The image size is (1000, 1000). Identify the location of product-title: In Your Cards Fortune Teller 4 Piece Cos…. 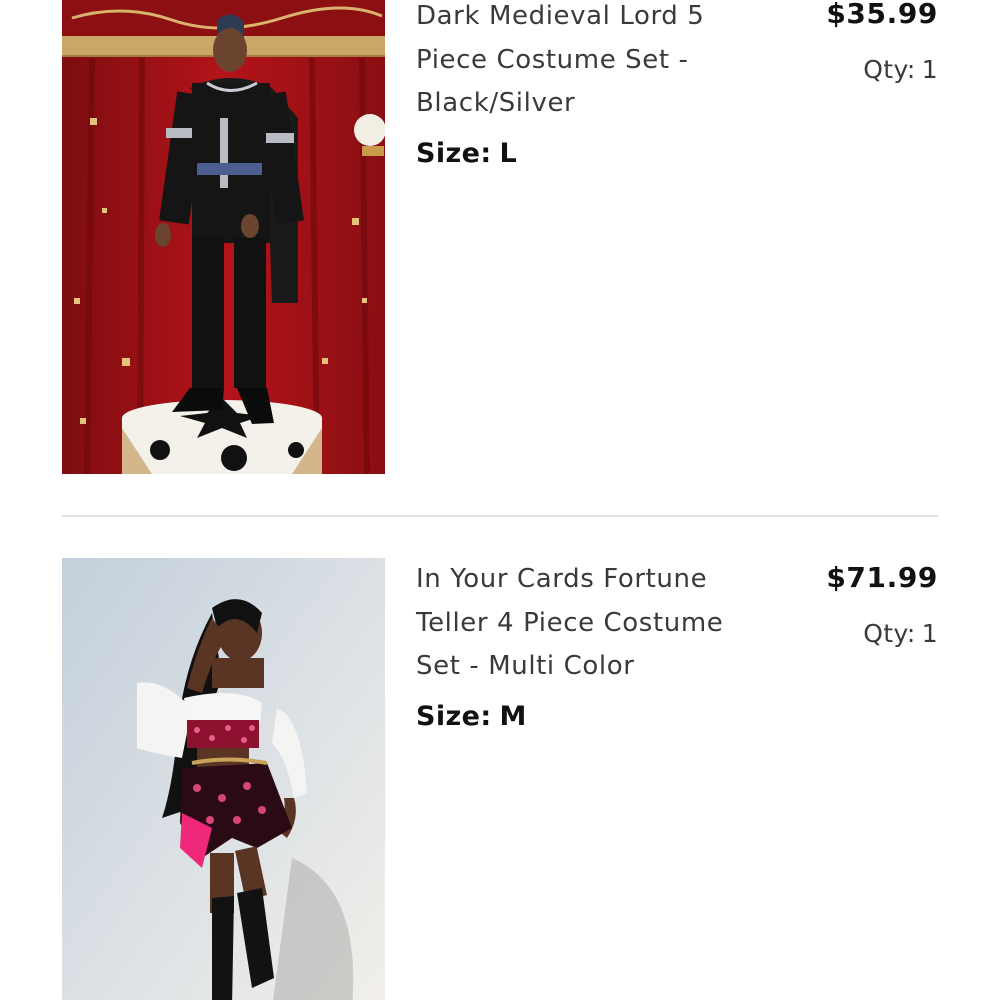
(586, 623).